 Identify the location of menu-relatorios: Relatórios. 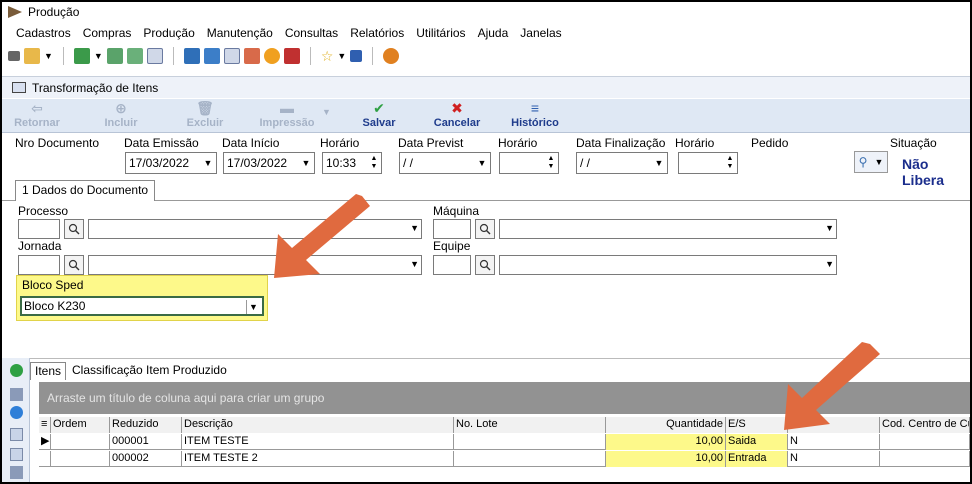
(377, 33).